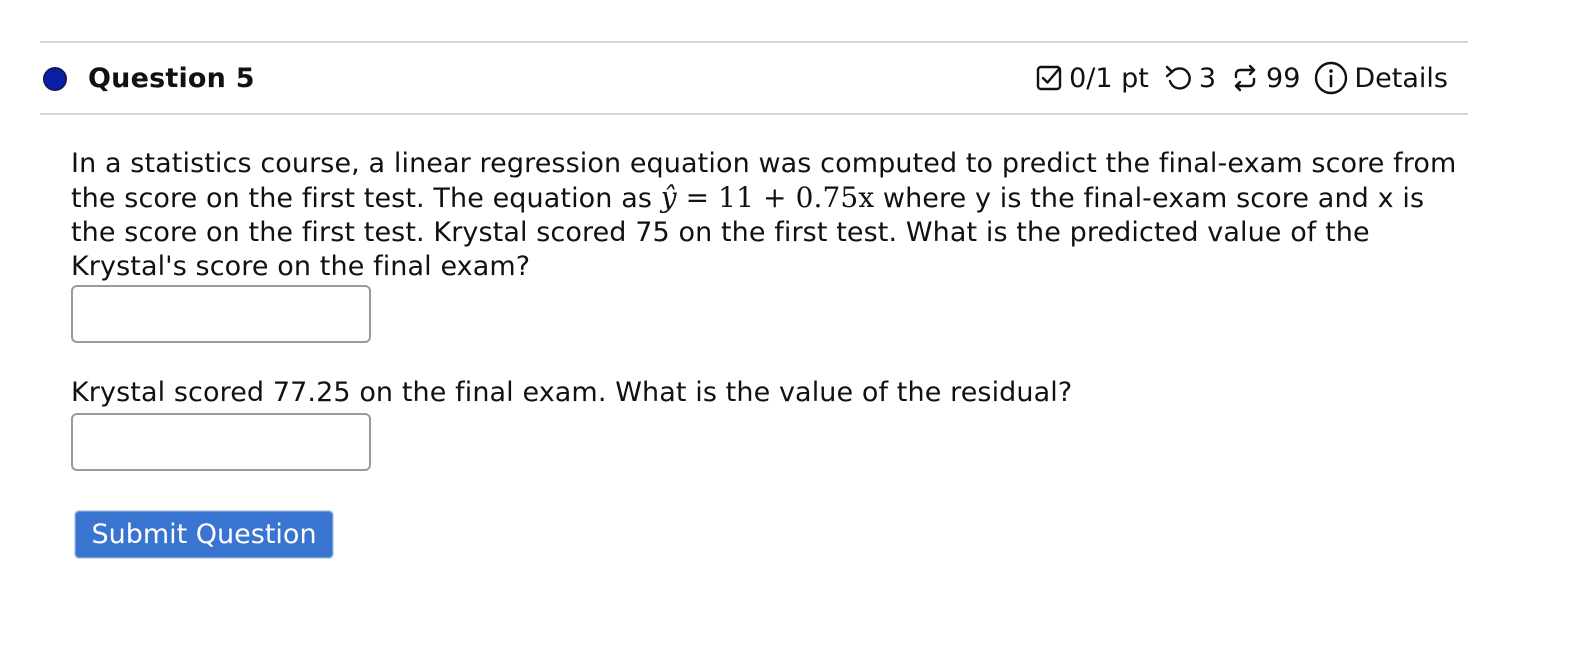 This screenshot has width=1594, height=662. Describe the element at coordinates (171, 78) in the screenshot. I see `question-title: Question 5` at that location.